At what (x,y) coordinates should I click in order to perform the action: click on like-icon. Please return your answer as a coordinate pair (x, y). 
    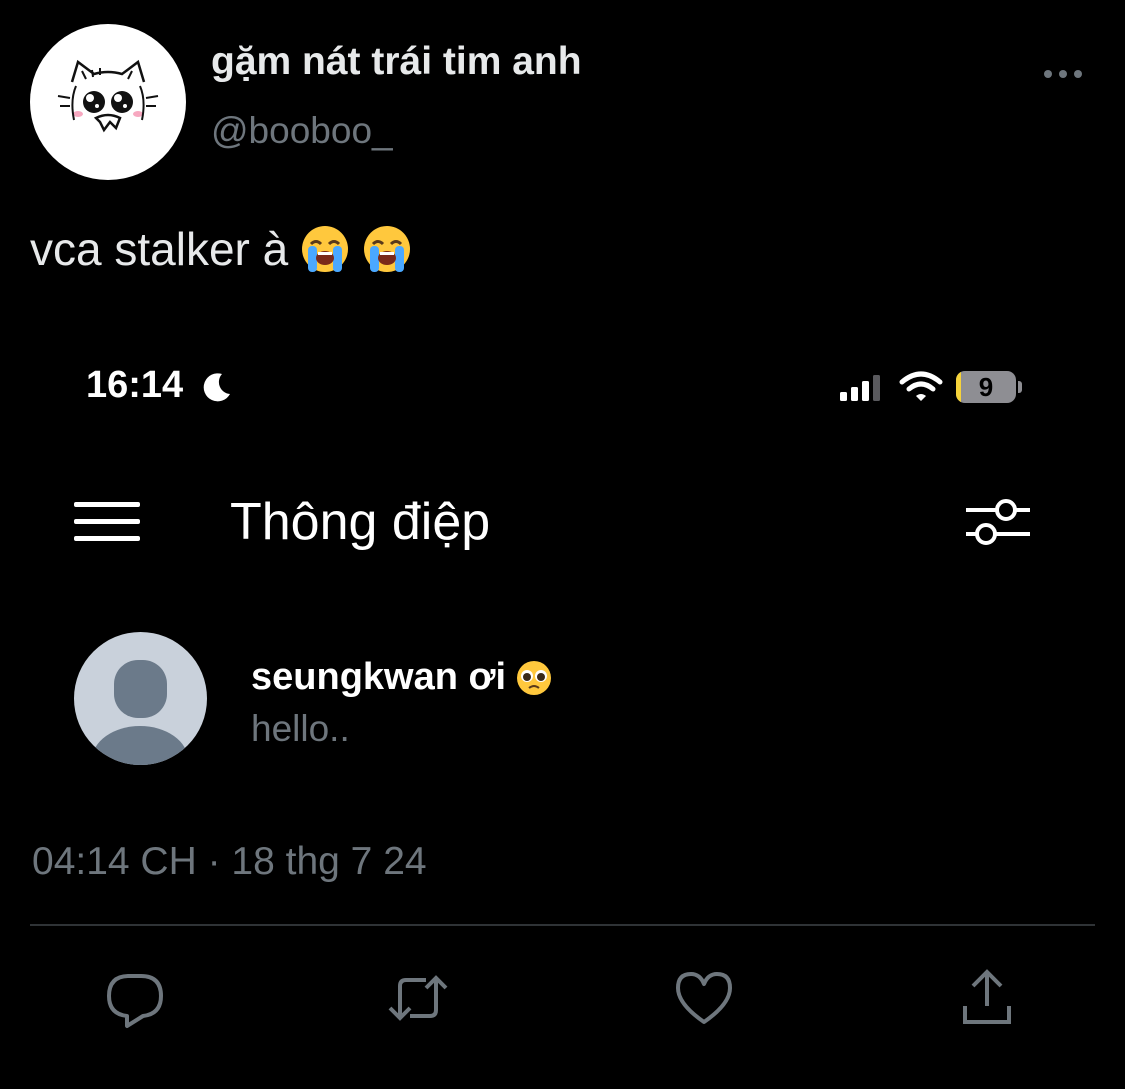
    Looking at the image, I should click on (704, 998).